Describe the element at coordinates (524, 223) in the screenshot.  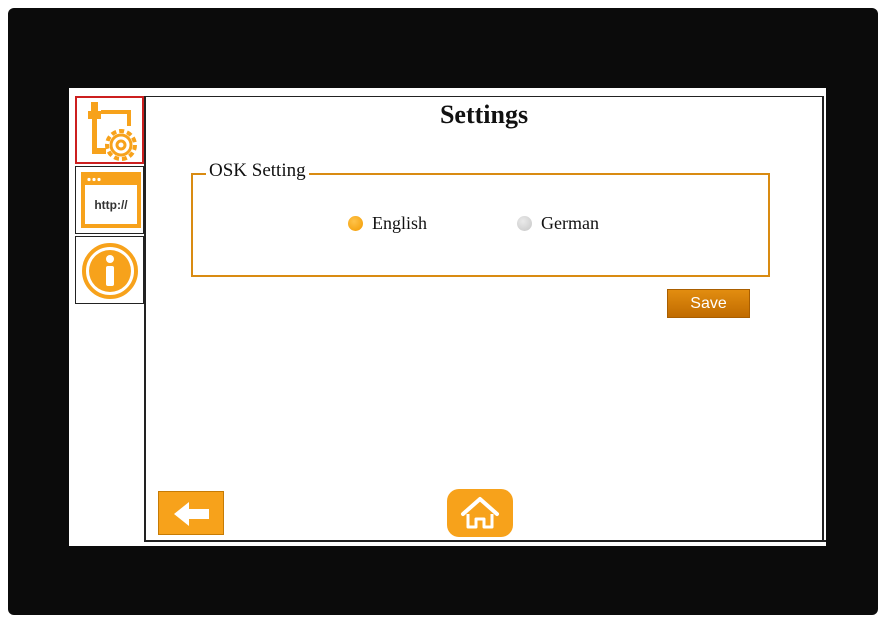
I see `radio-unselected-icon` at that location.